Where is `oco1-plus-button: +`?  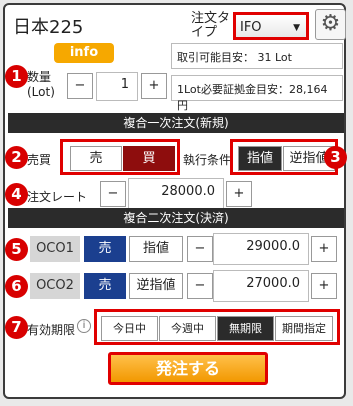
oco1-plus-button: + is located at coordinates (324, 249).